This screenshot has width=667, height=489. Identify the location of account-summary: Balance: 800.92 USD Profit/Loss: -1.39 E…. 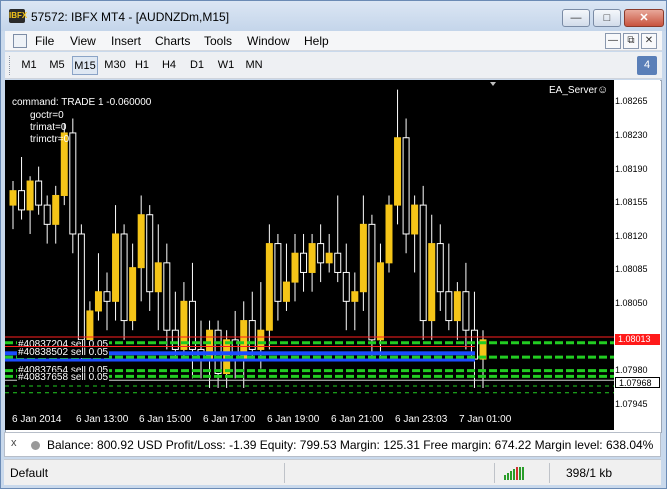
(350, 445).